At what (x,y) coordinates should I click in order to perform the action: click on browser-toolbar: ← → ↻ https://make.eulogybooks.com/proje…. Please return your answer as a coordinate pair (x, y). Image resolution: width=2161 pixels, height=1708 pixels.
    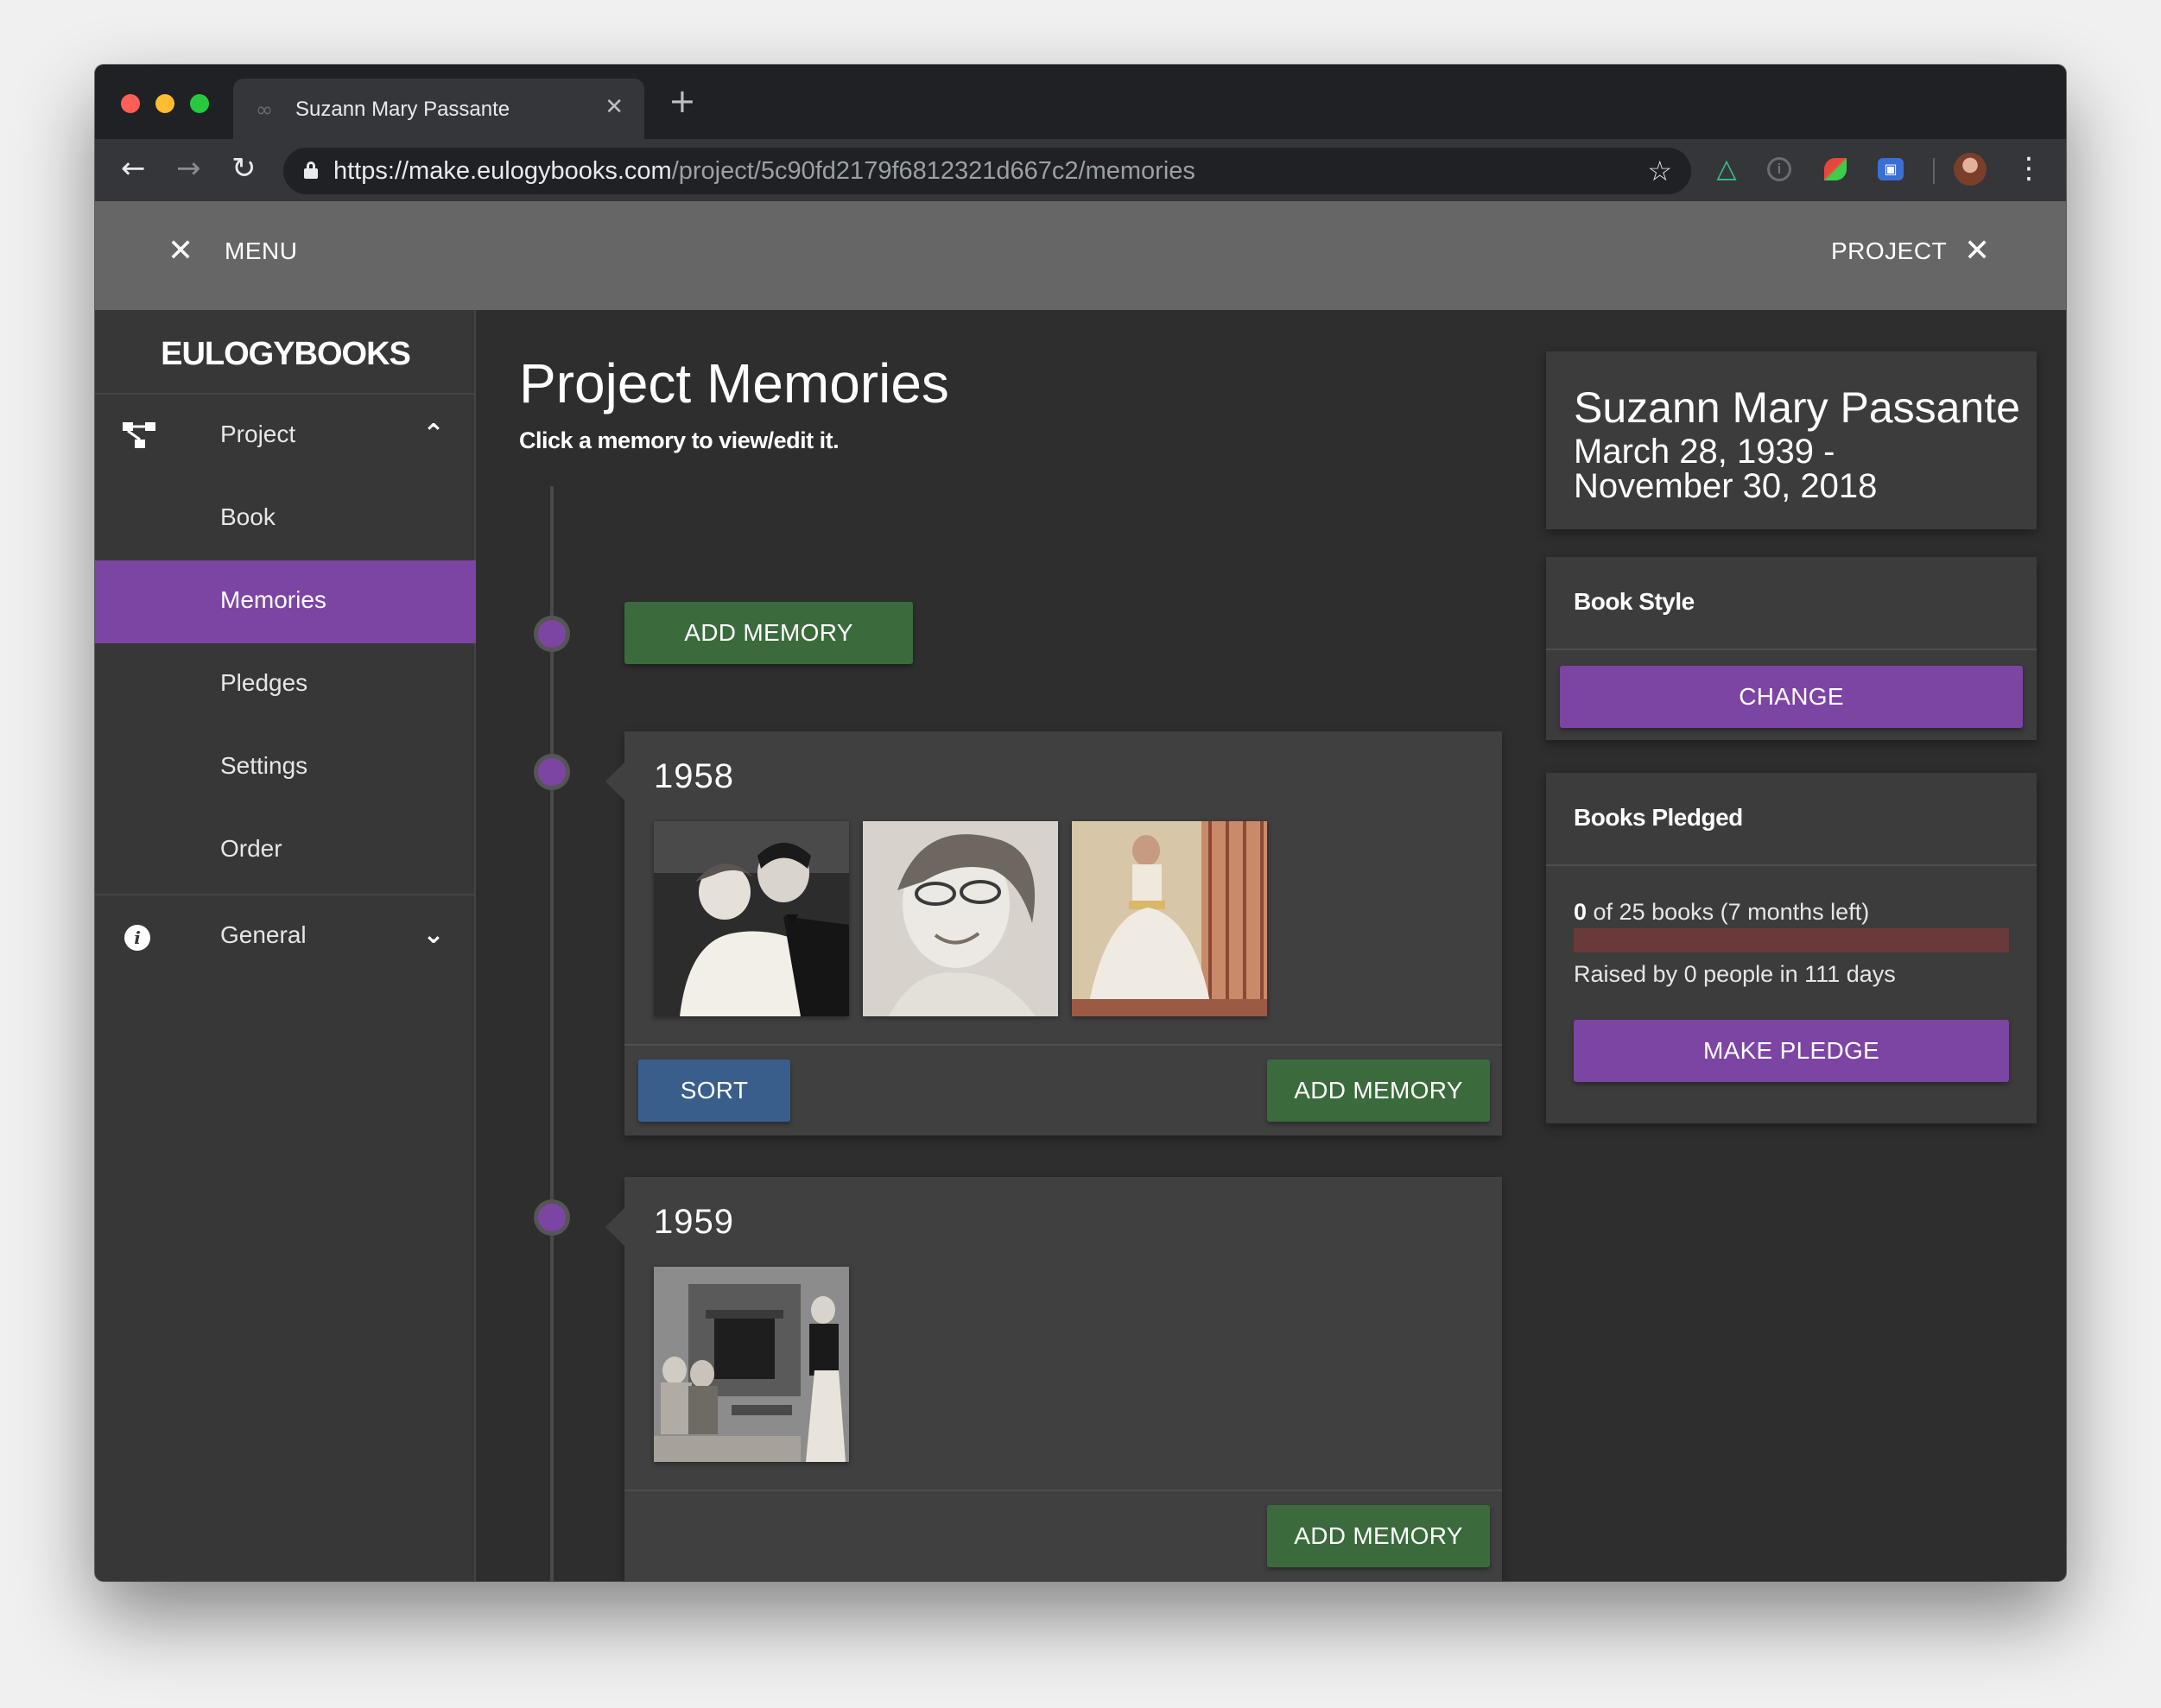
    Looking at the image, I should click on (1080, 170).